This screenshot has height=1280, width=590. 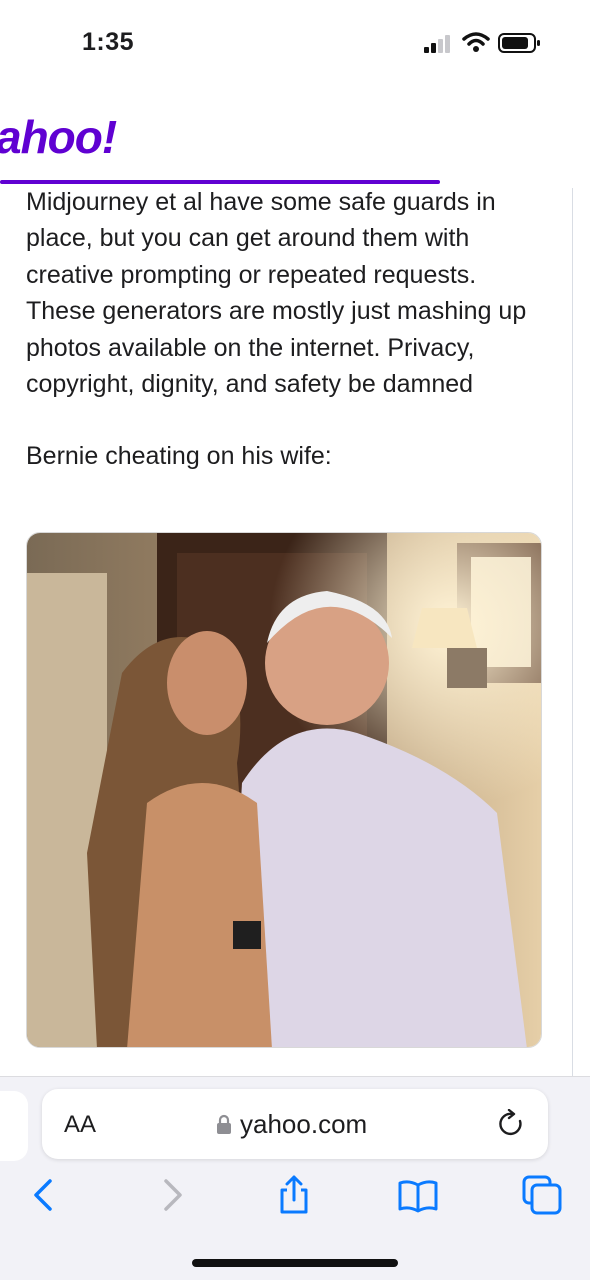 What do you see at coordinates (14, 1126) in the screenshot?
I see `previous-tab-peek` at bounding box center [14, 1126].